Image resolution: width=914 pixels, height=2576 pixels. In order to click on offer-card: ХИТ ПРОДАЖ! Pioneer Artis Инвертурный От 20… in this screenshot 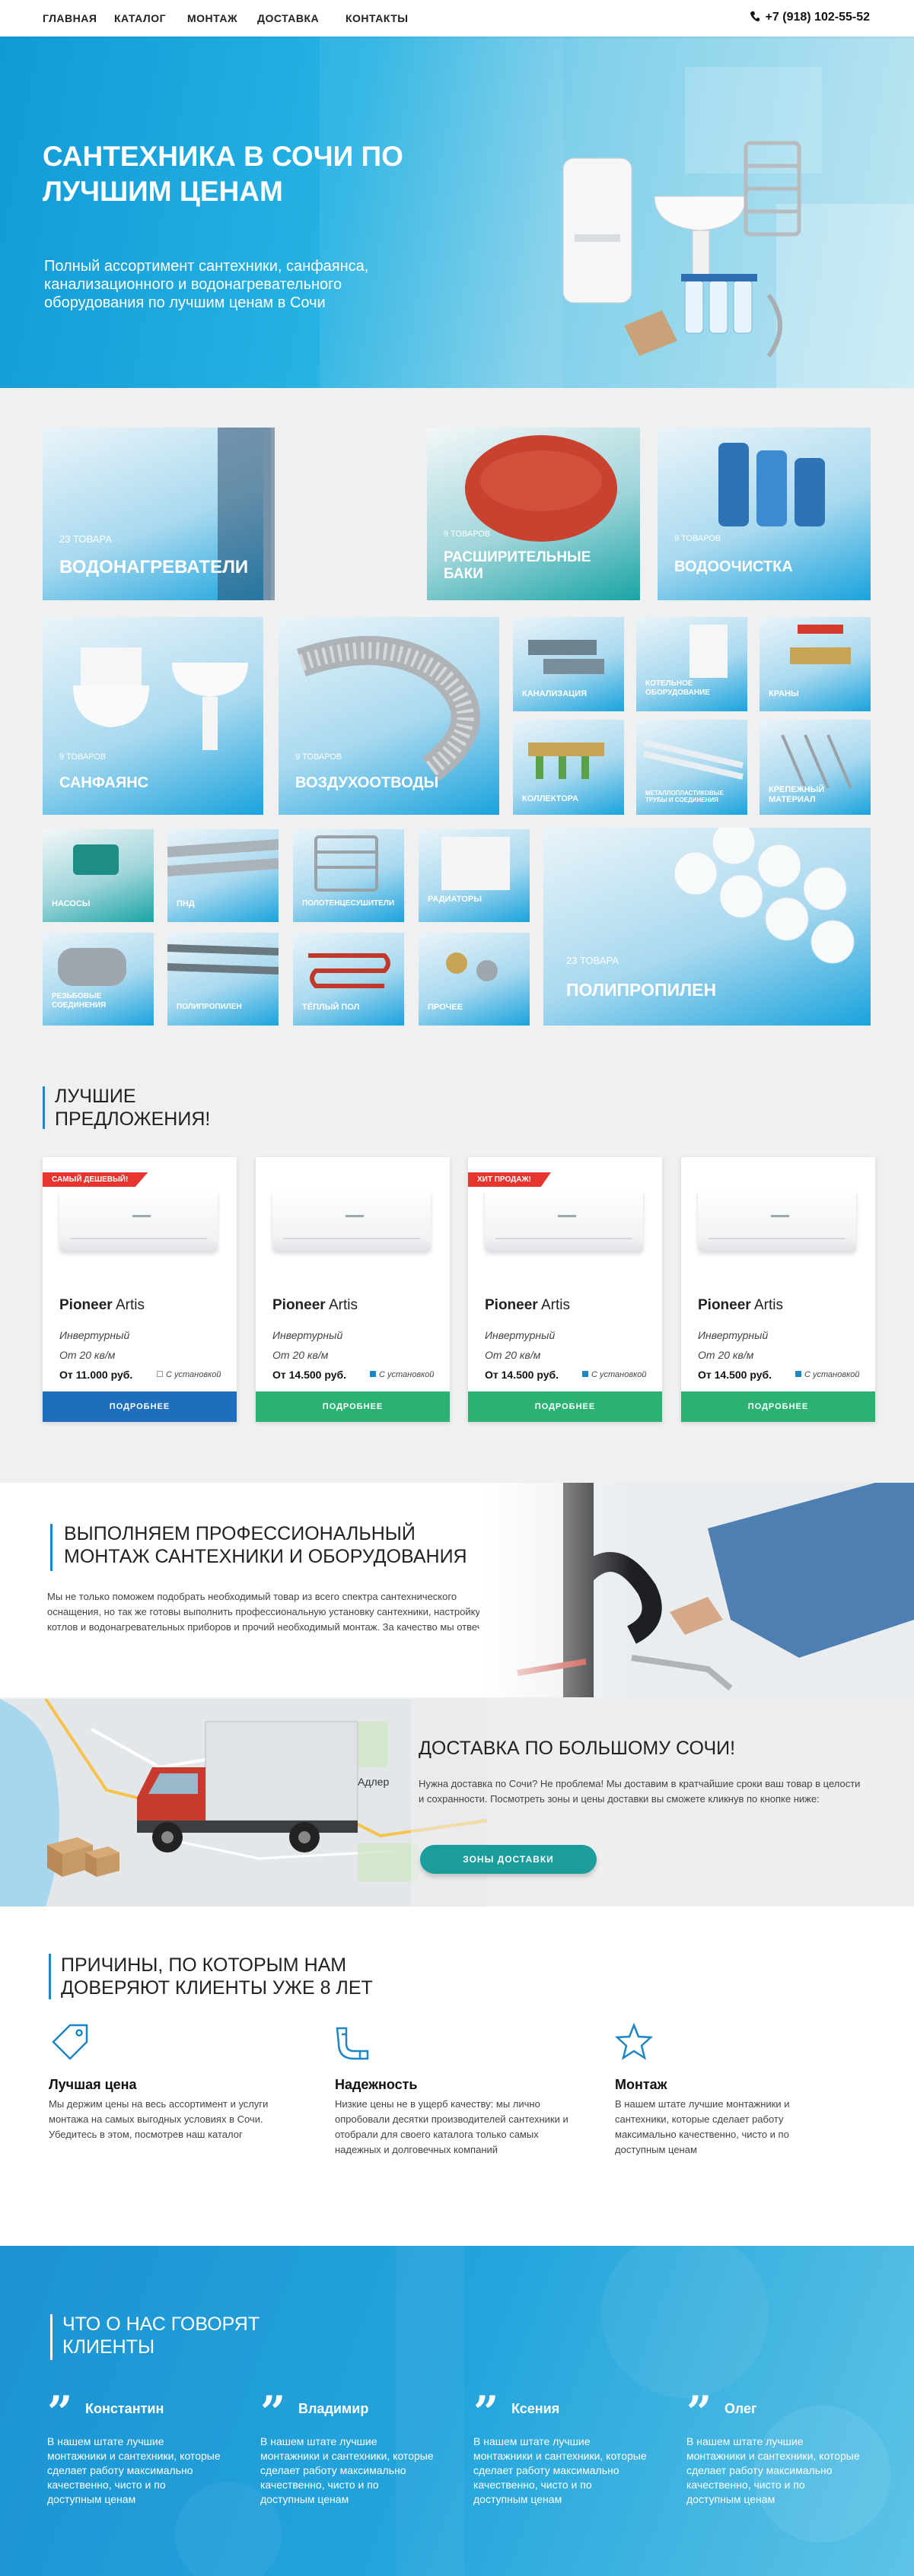, I will do `click(565, 1289)`.